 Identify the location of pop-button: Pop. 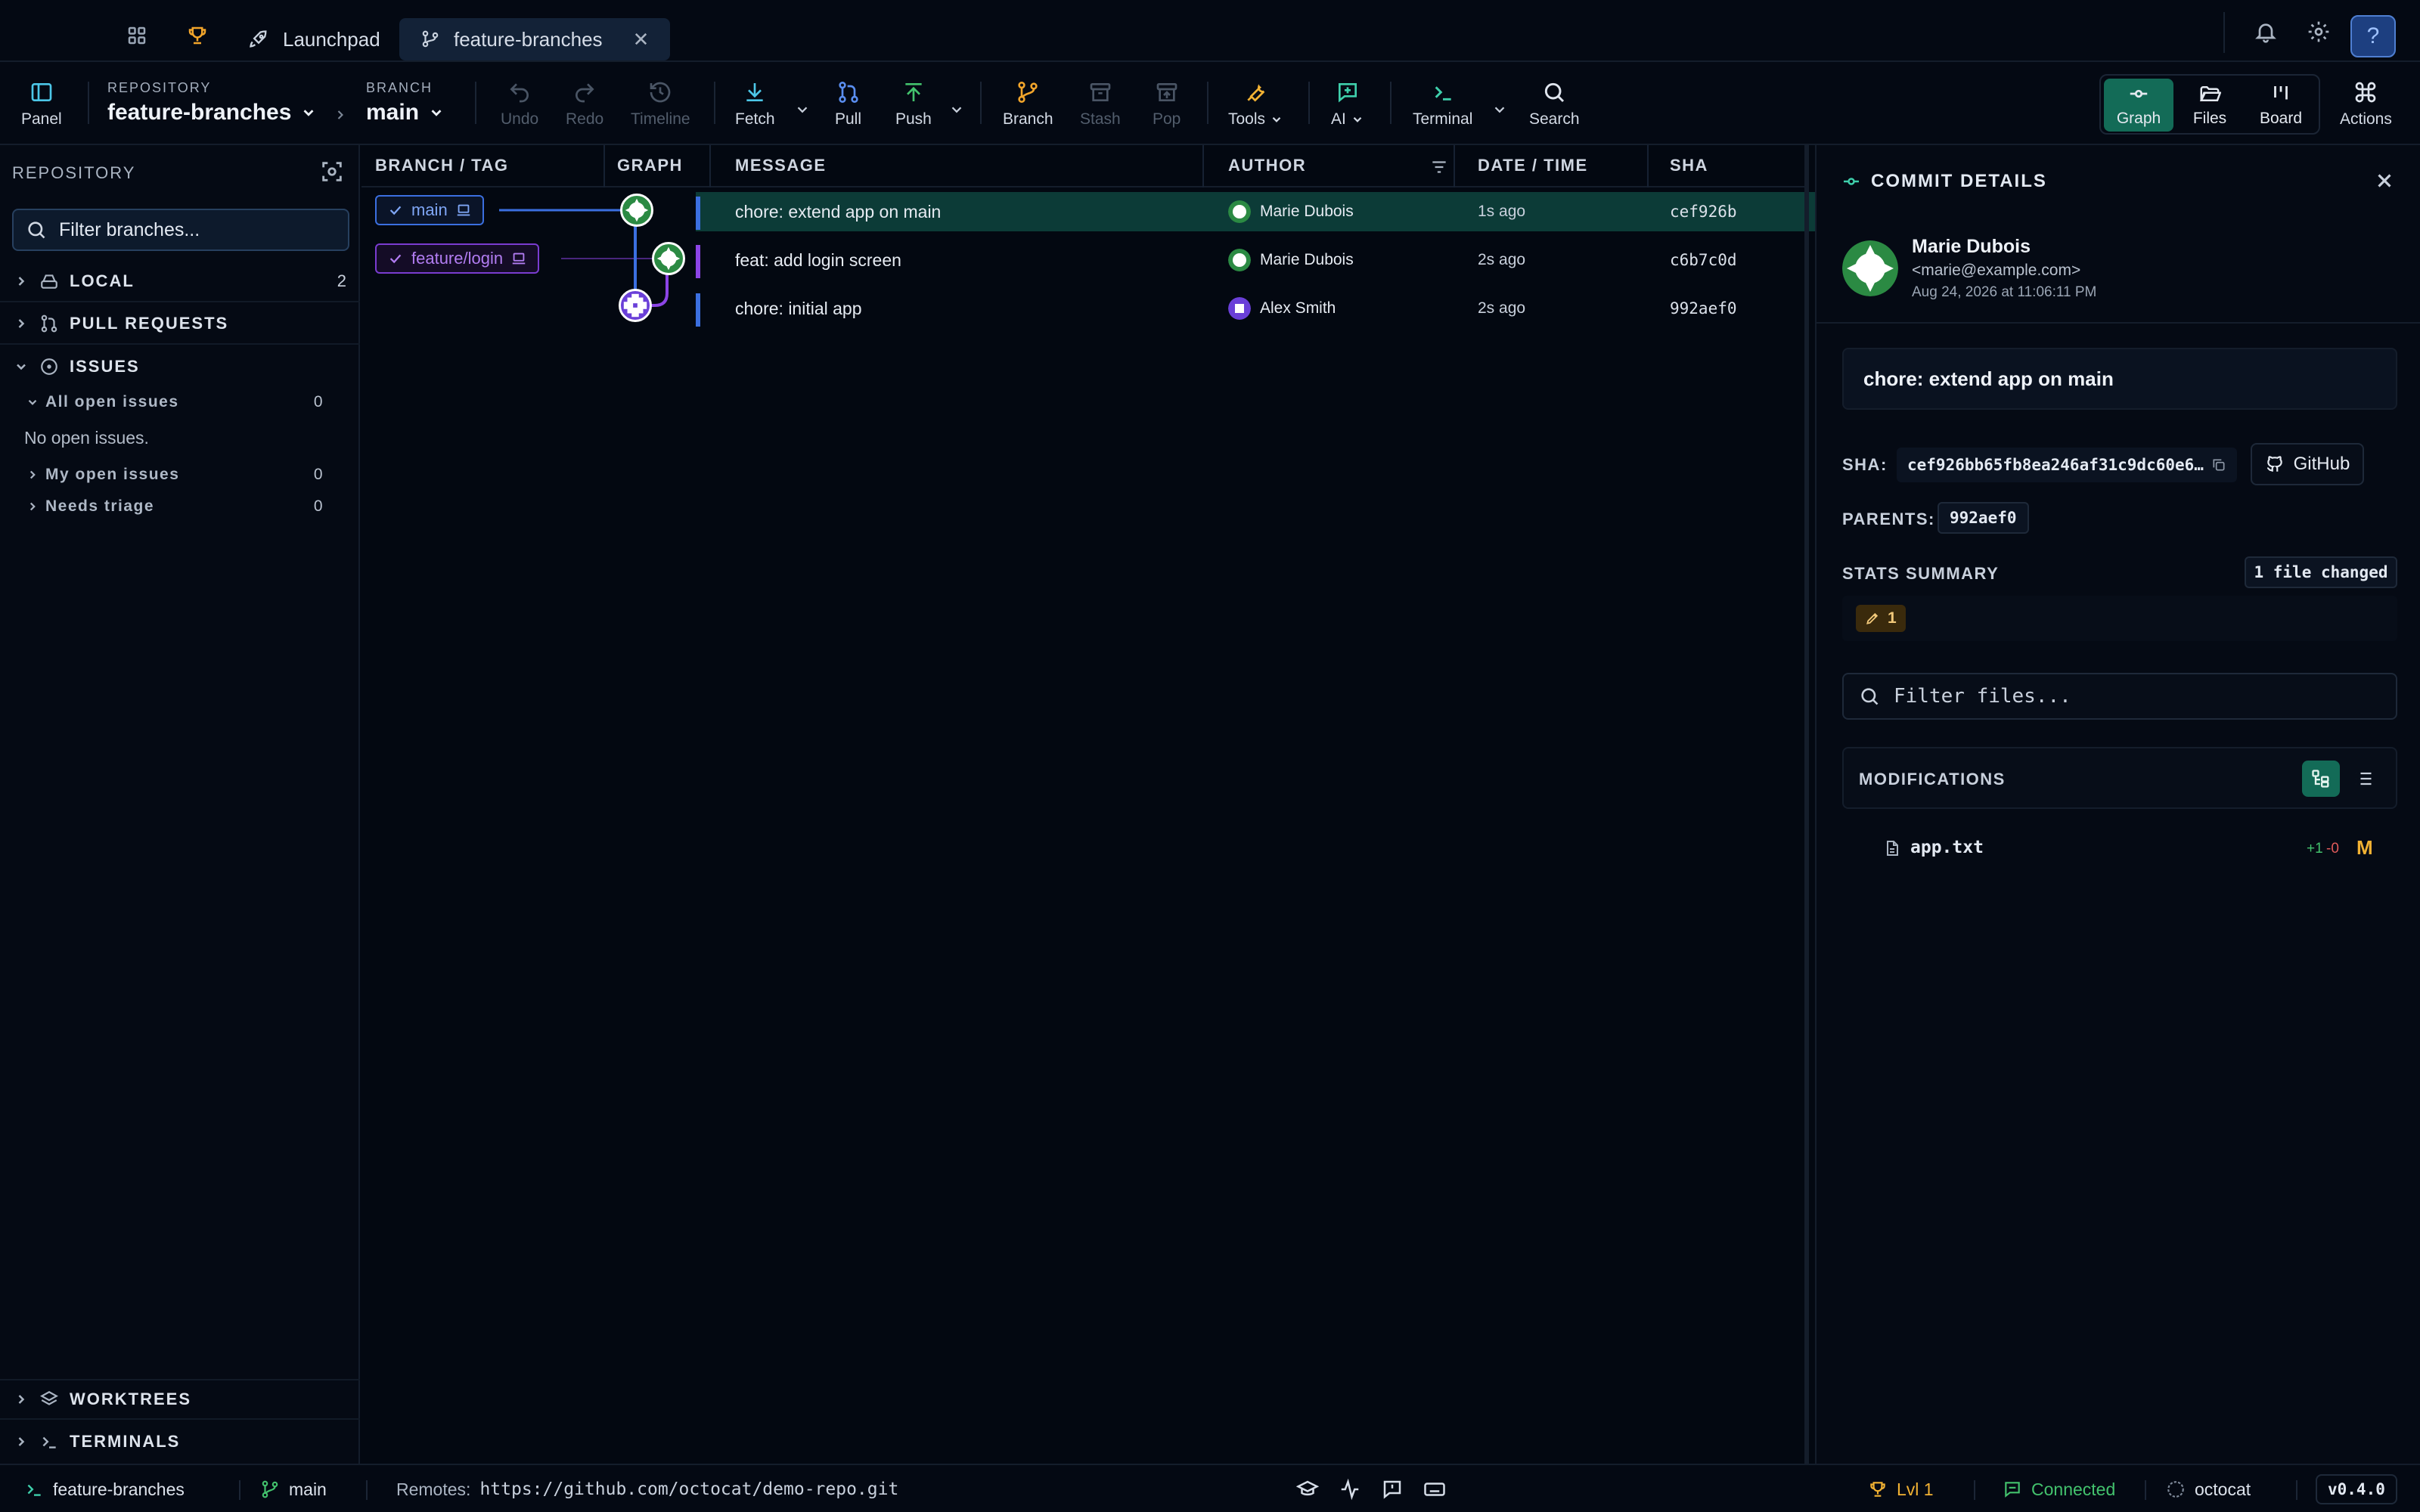
(1167, 105).